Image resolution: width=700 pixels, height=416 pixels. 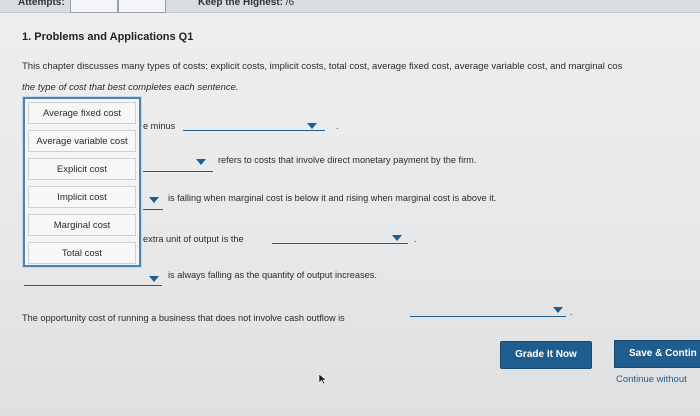 I want to click on word-bank-item: Average variable cost, so click(x=82, y=141).